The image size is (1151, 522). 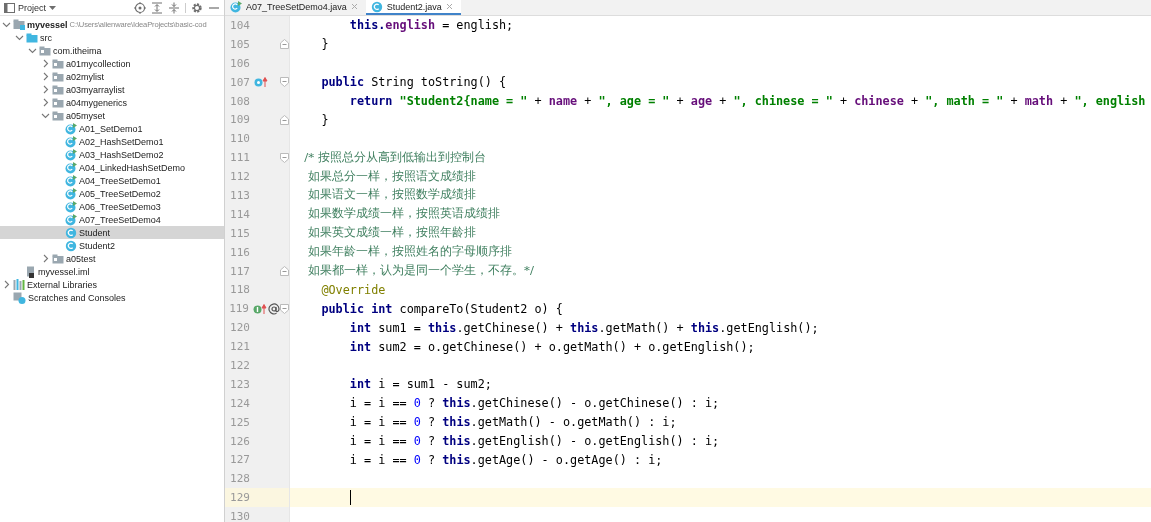 What do you see at coordinates (112, 128) in the screenshot?
I see `tree-item: A01_SetDemo1` at bounding box center [112, 128].